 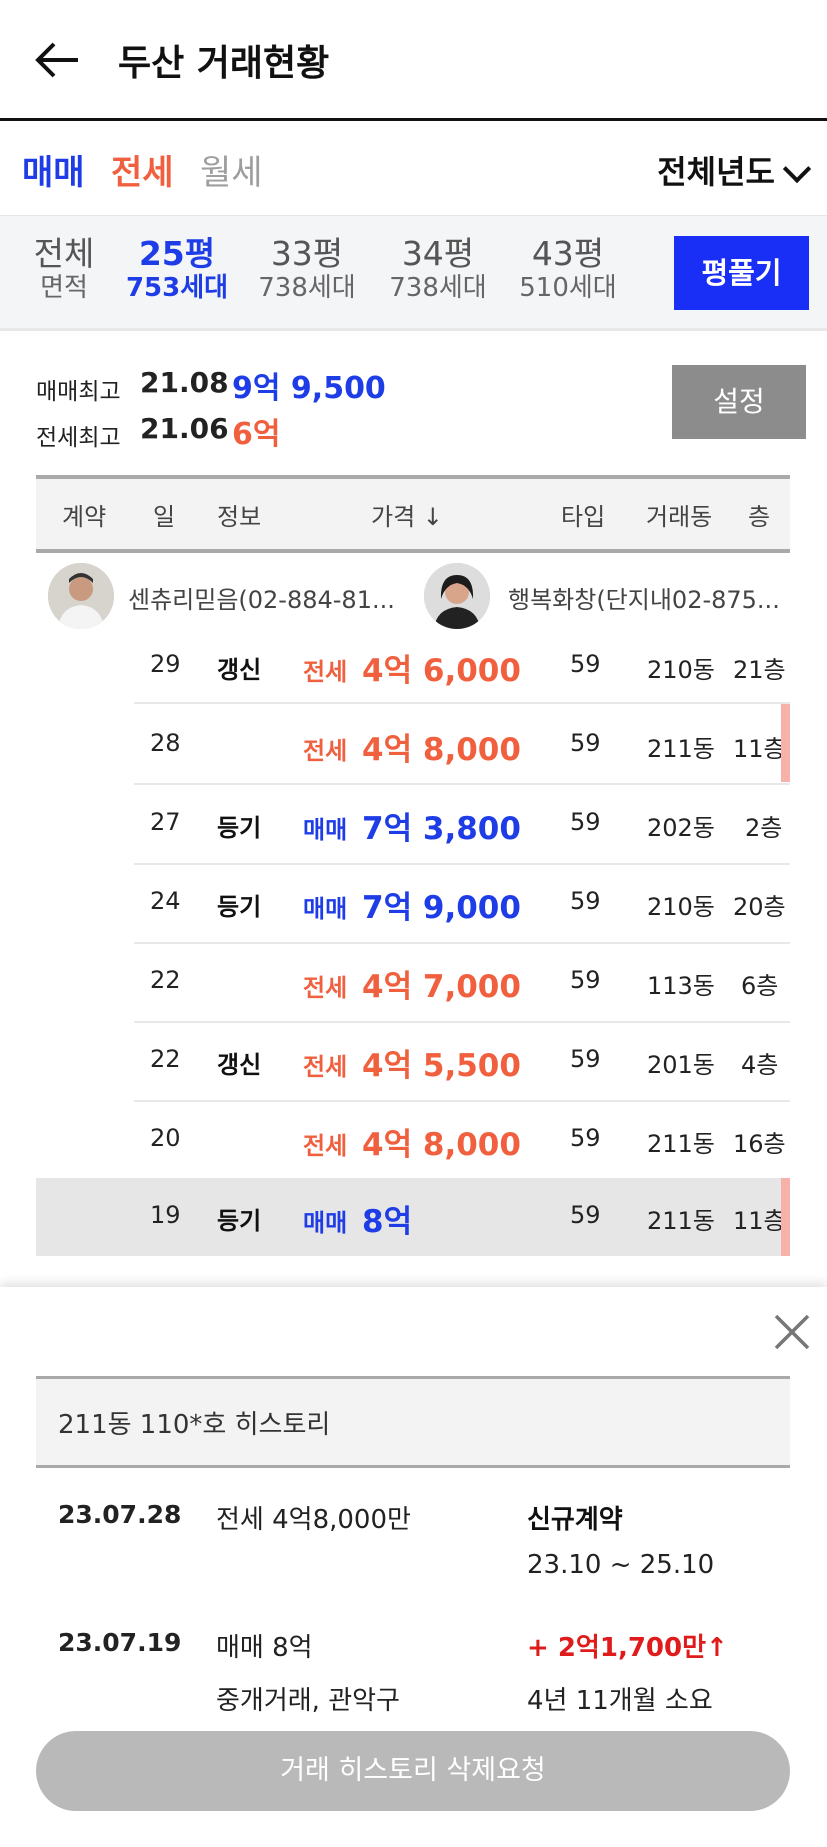 What do you see at coordinates (387, 1222) in the screenshot?
I see `row-price: 8억` at bounding box center [387, 1222].